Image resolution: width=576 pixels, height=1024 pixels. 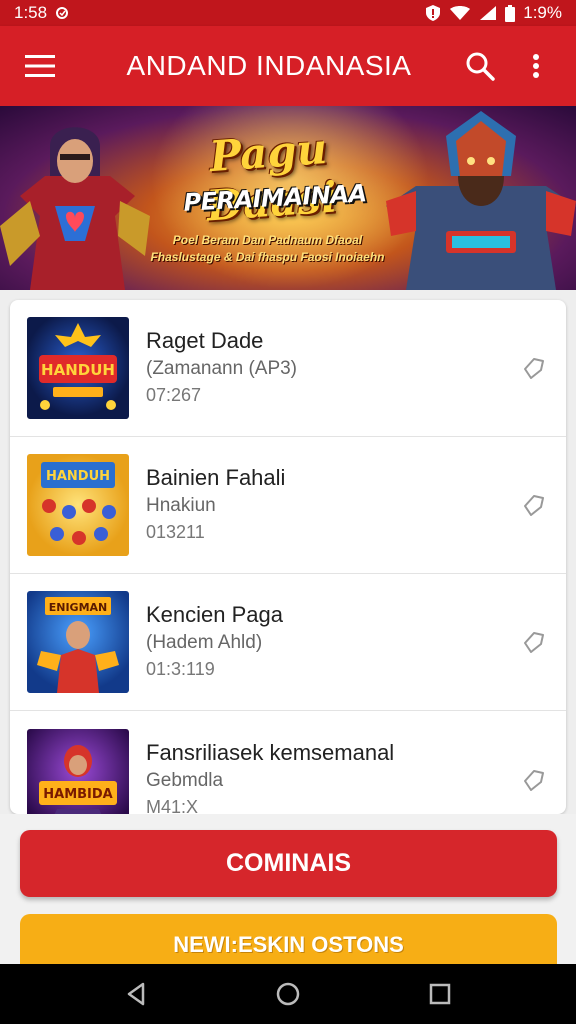 I want to click on status-bar: 1:58 1:9%, so click(x=288, y=13).